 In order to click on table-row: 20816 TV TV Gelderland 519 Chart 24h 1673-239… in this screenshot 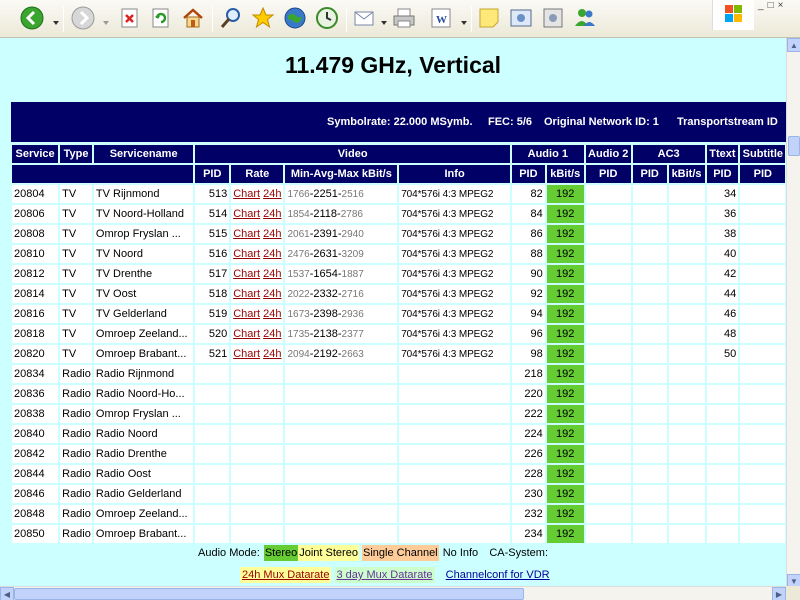, I will do `click(399, 314)`.